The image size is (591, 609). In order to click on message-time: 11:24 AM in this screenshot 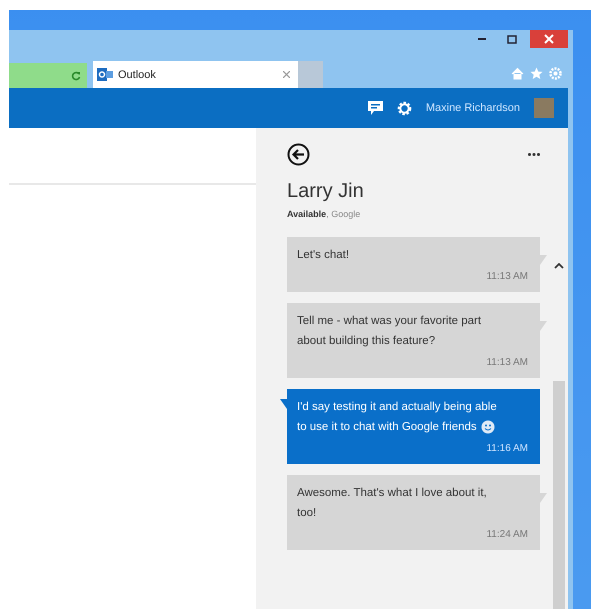, I will do `click(506, 535)`.